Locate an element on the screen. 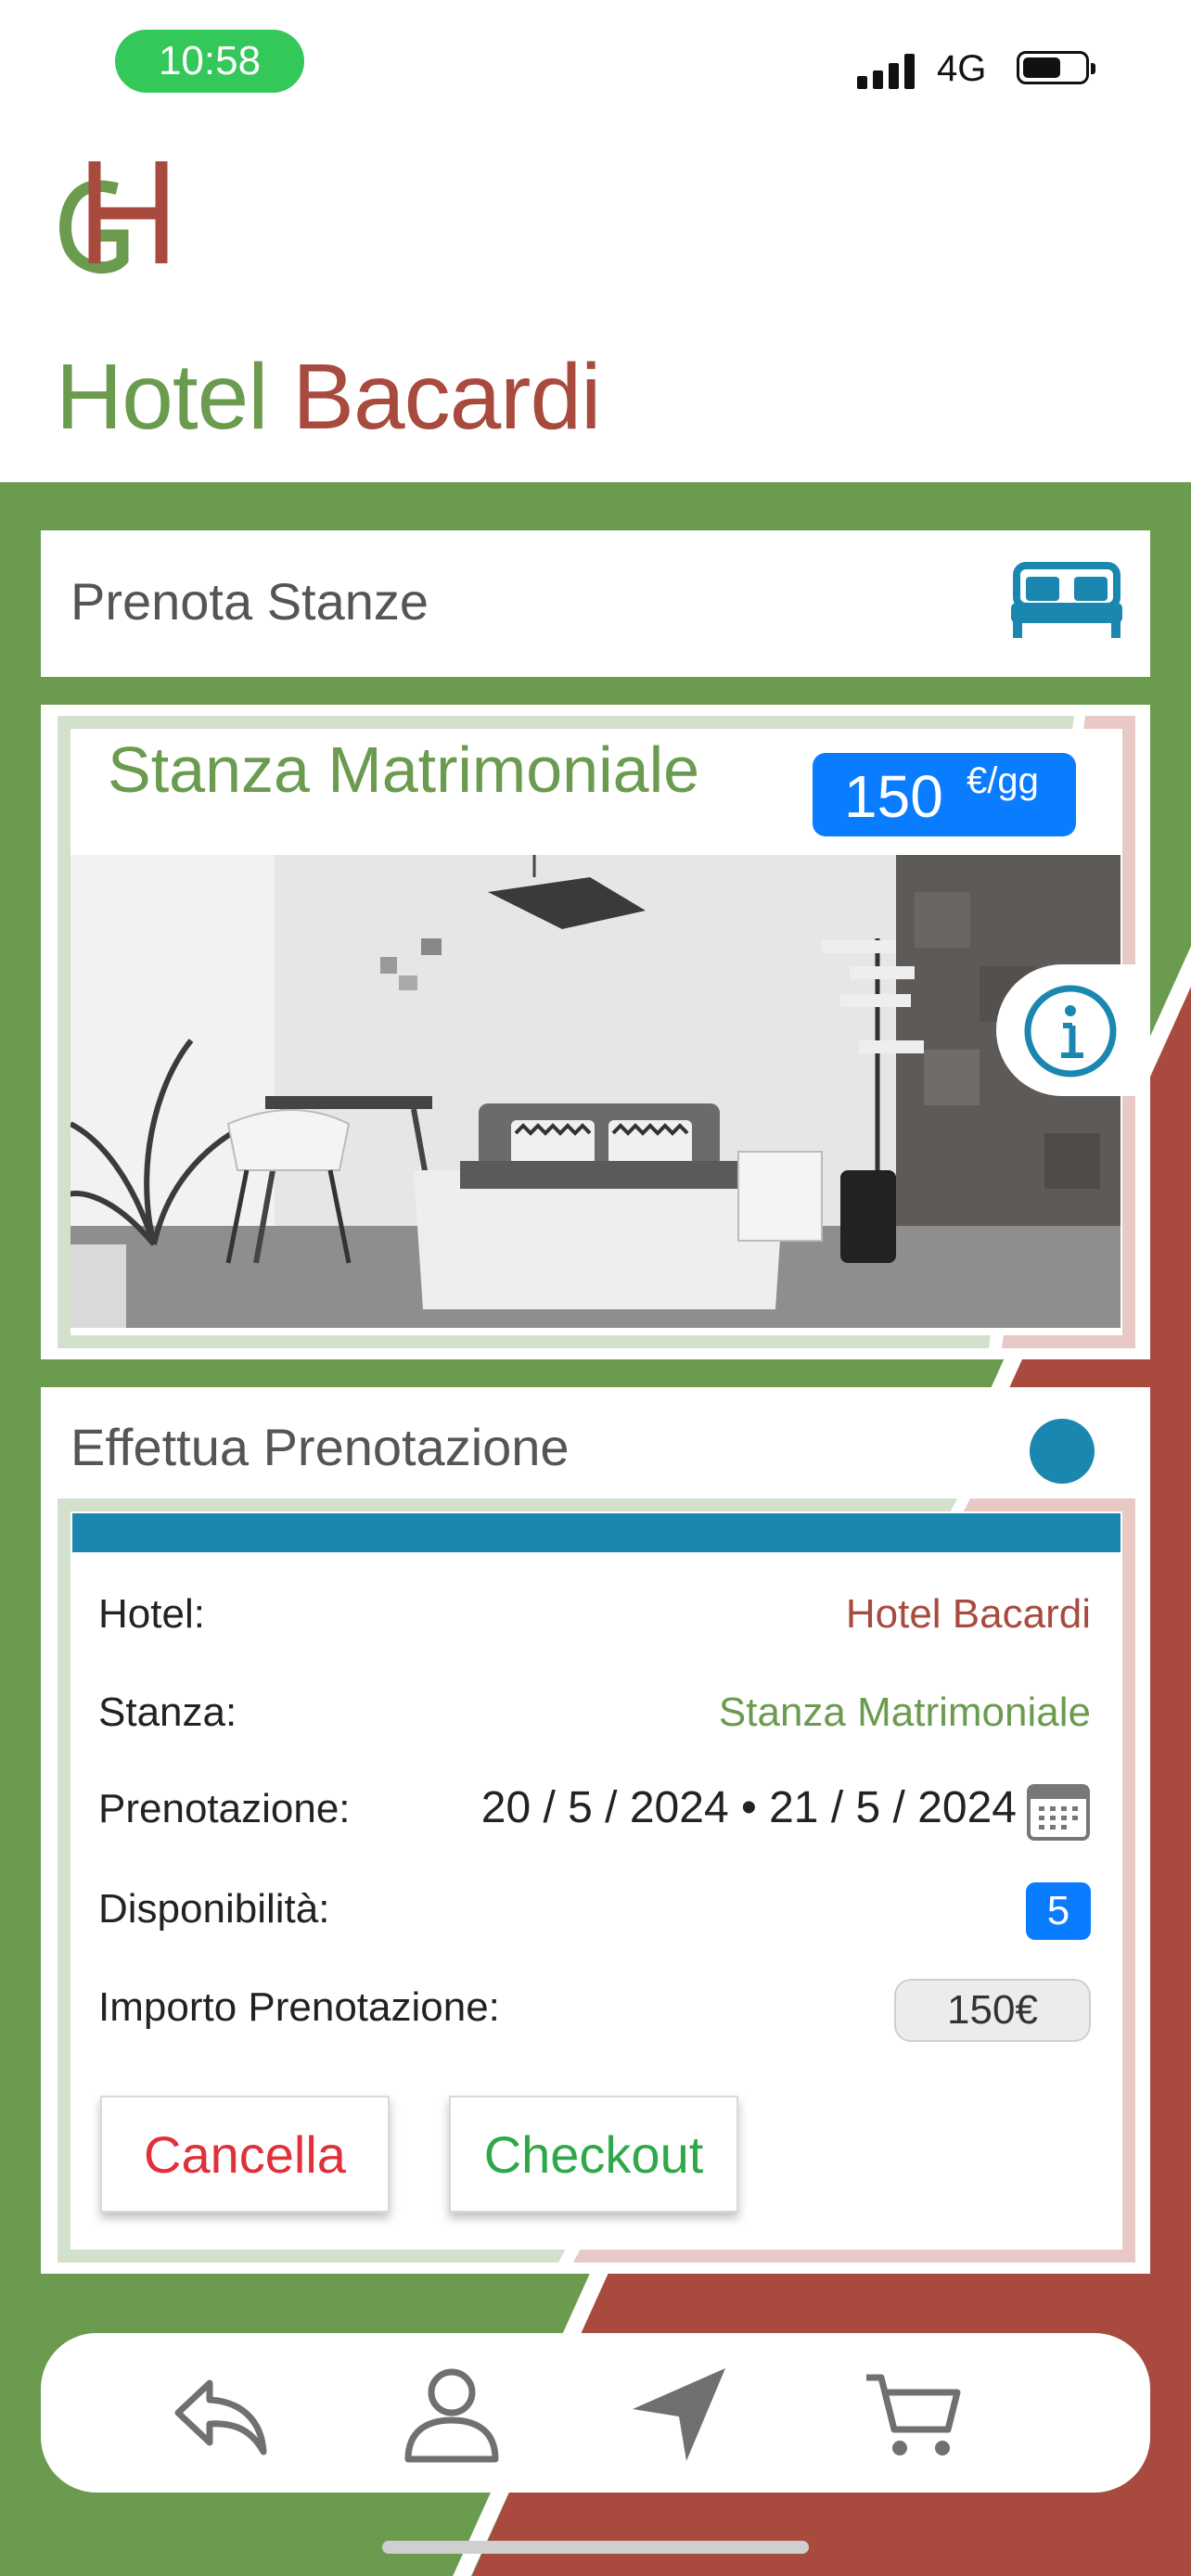 Image resolution: width=1191 pixels, height=2576 pixels. home-indicator is located at coordinates (595, 2547).